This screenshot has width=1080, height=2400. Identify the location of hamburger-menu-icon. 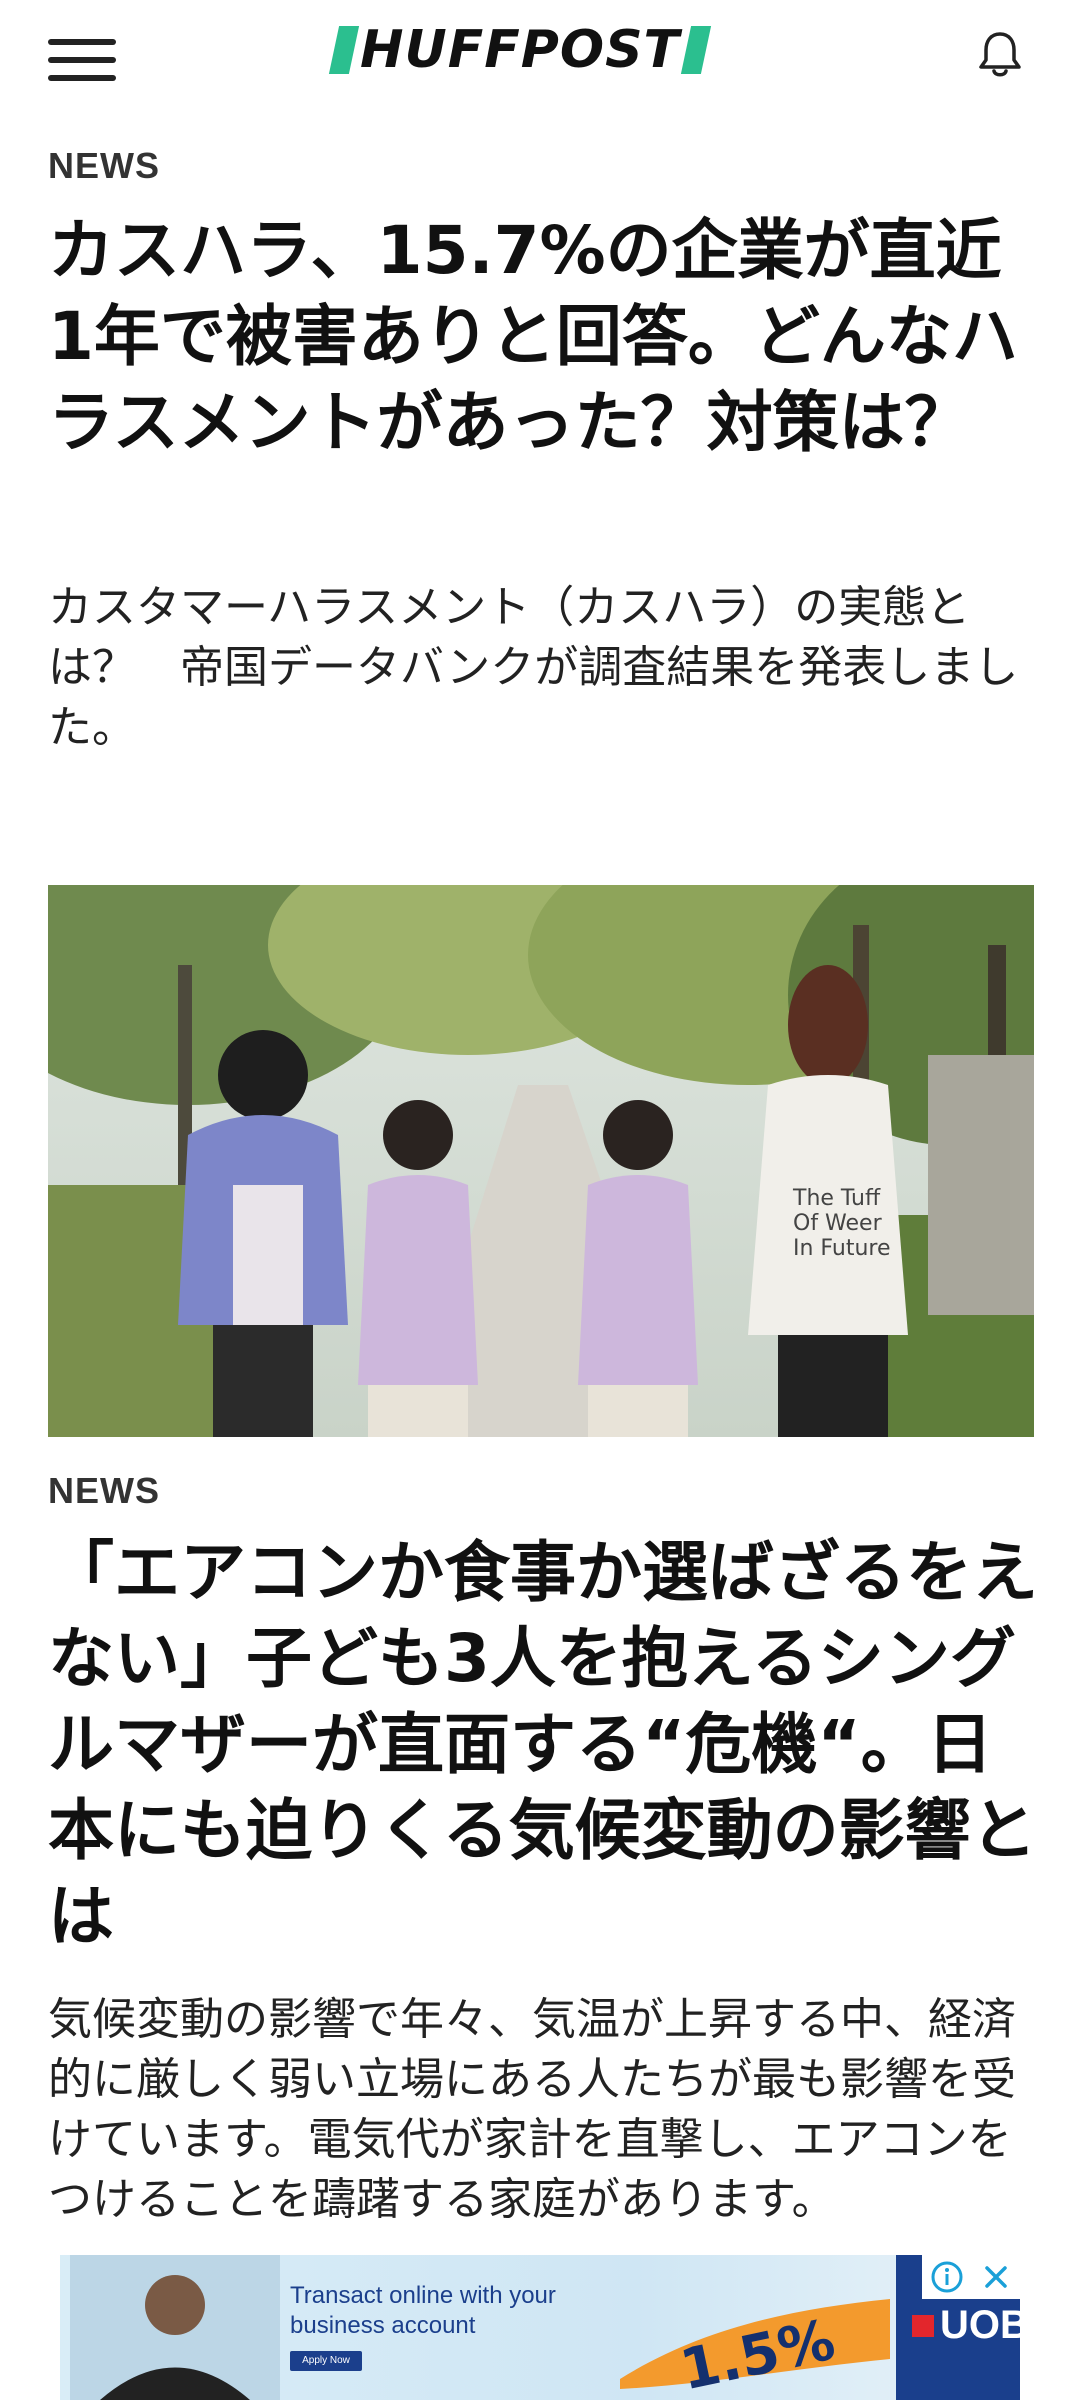
(96, 60).